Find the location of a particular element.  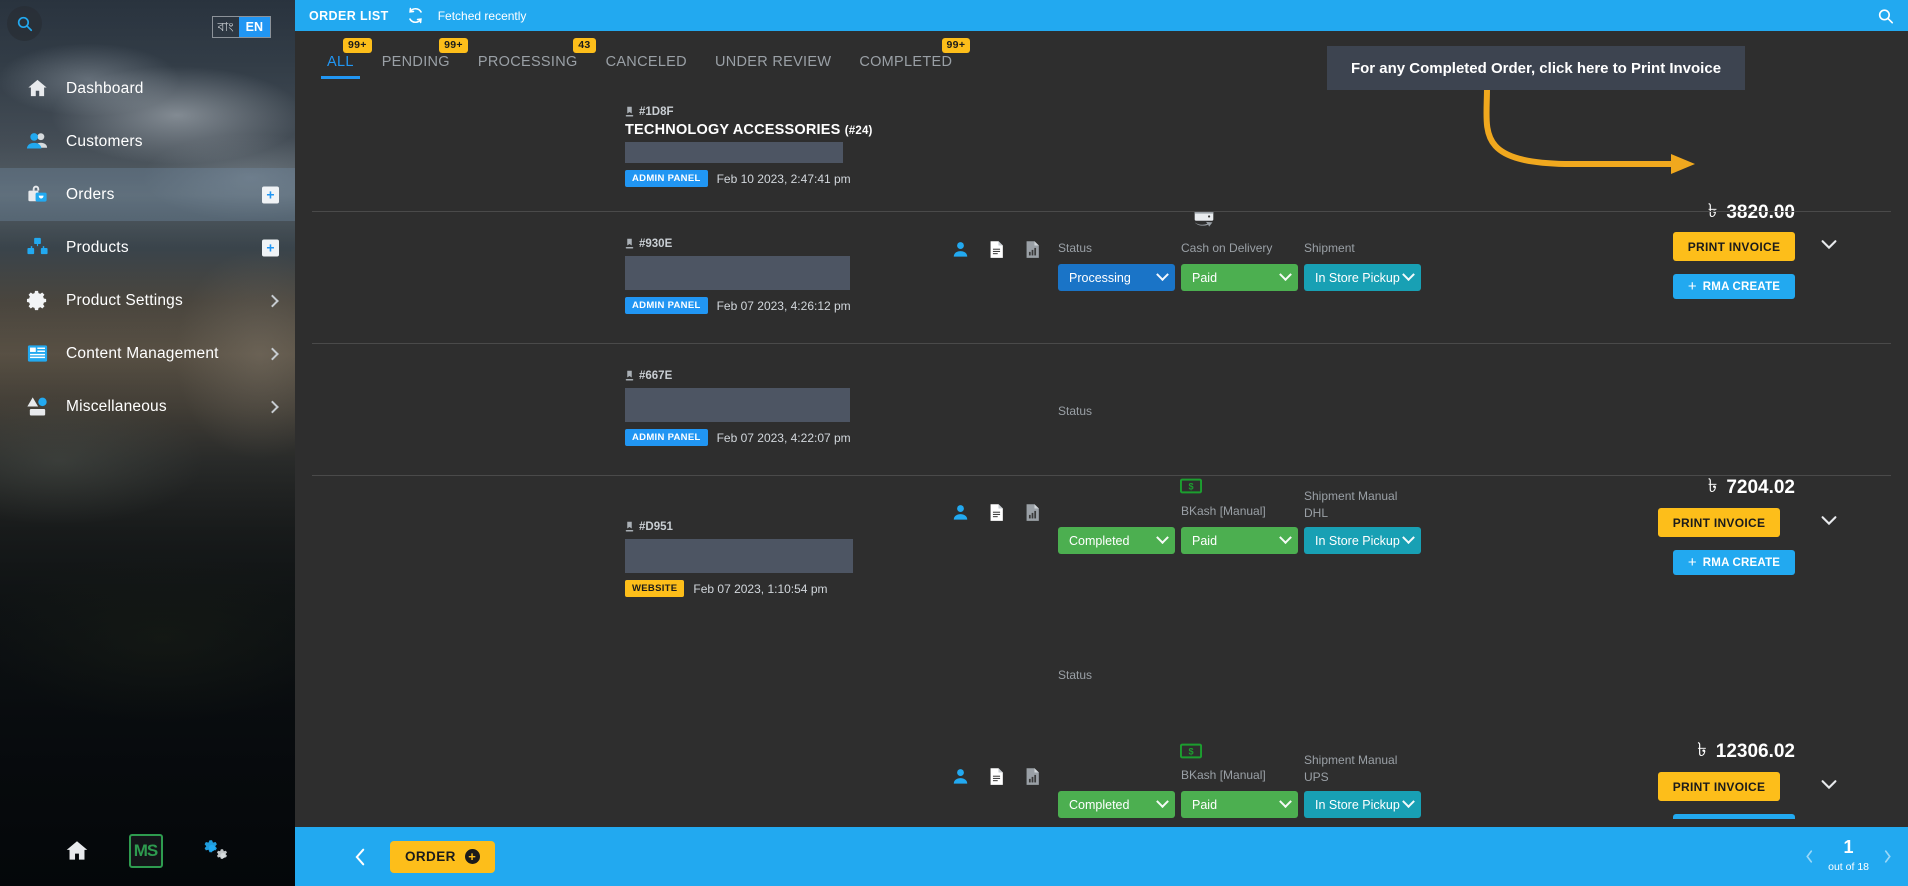

bag-icon is located at coordinates (37, 195).